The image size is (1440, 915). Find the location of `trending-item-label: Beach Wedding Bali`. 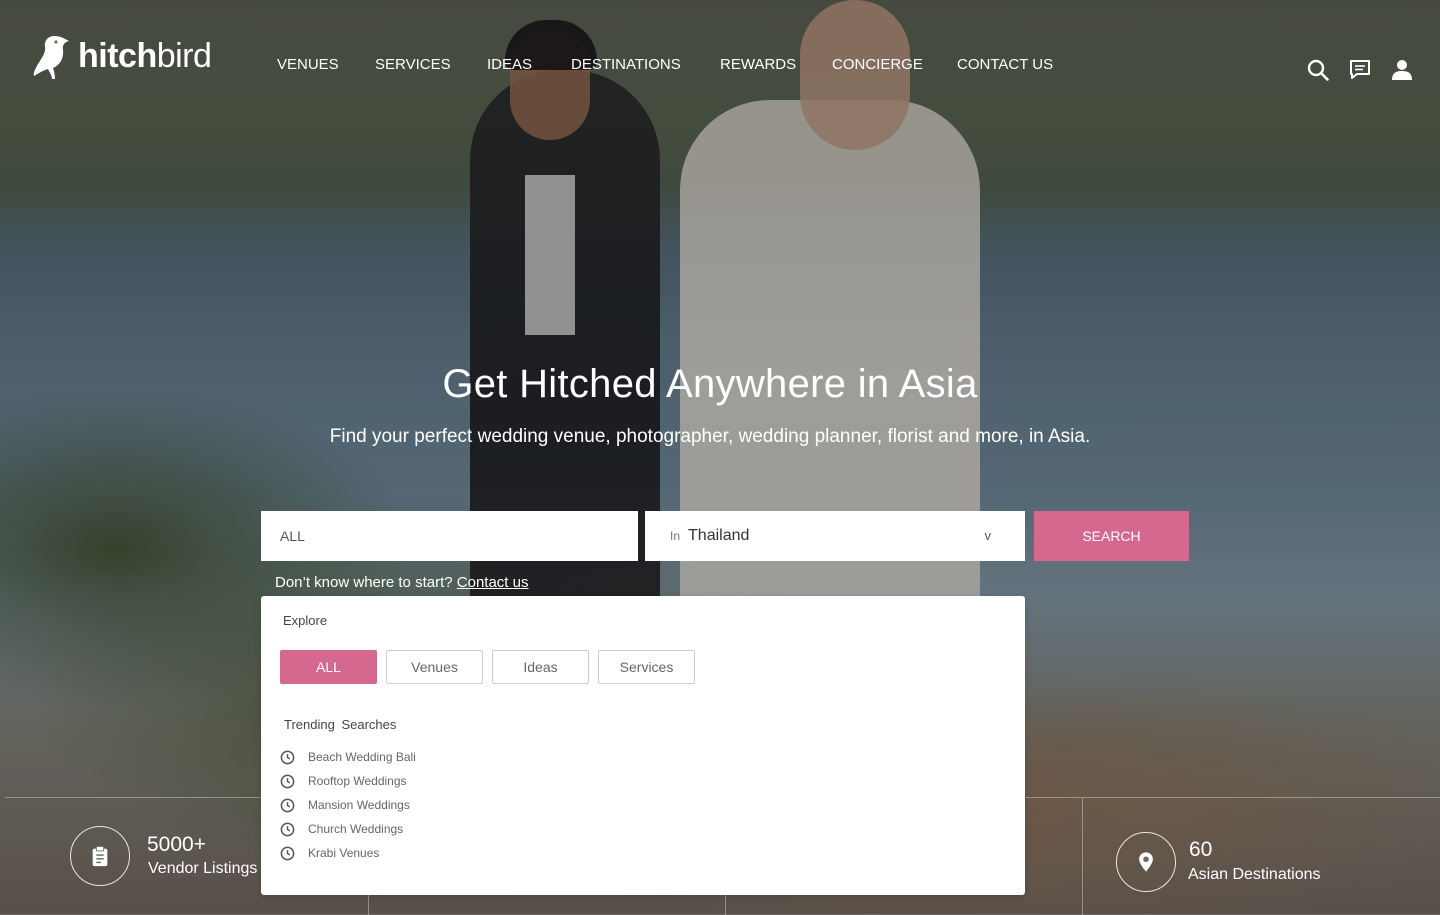

trending-item-label: Beach Wedding Bali is located at coordinates (362, 757).